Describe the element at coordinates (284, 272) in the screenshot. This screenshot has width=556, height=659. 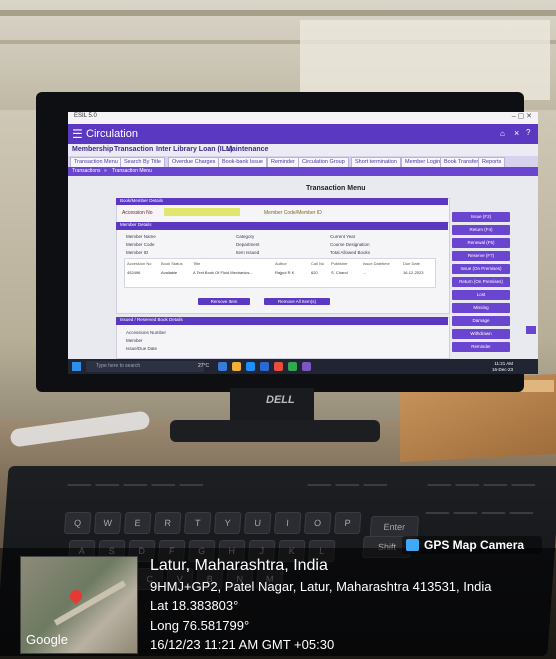
I see `table-cell: Rajput R K` at that location.